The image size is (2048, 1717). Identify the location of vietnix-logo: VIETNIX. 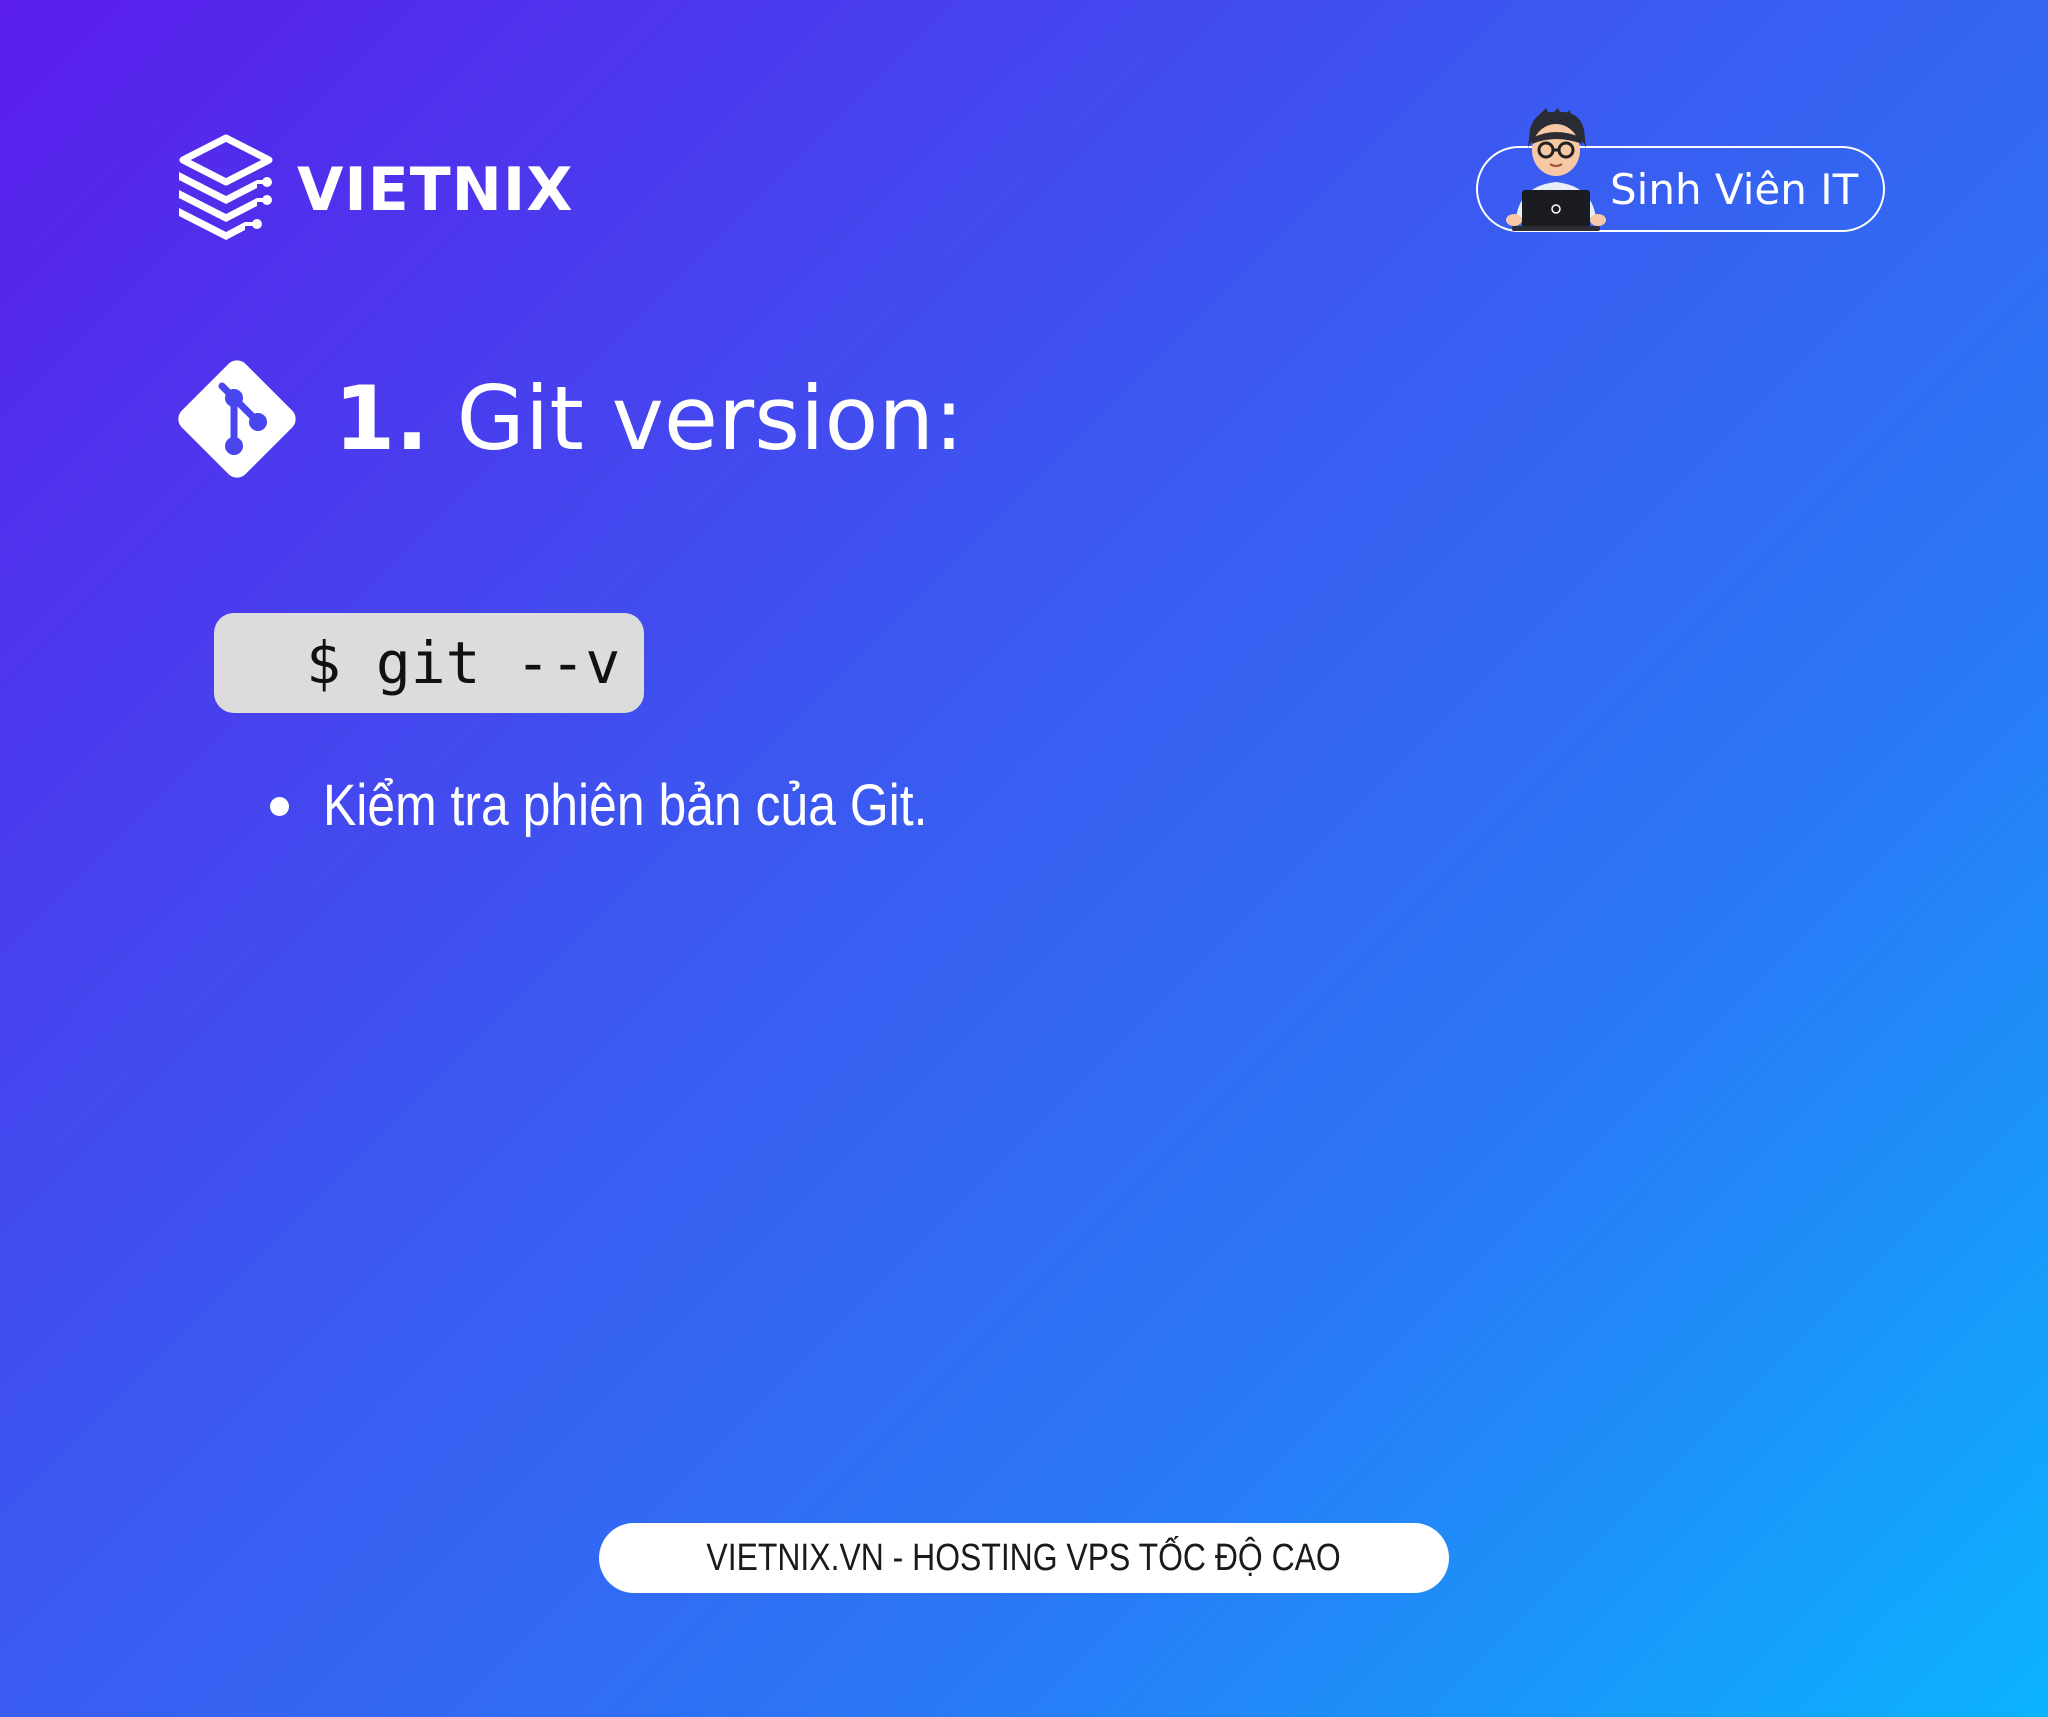
(373, 190).